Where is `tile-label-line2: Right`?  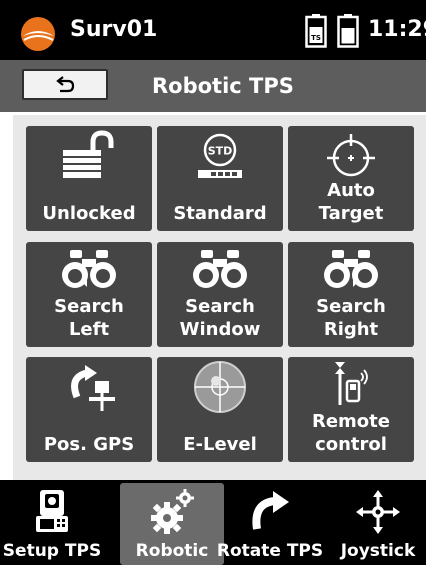
tile-label-line2: Right is located at coordinates (351, 329).